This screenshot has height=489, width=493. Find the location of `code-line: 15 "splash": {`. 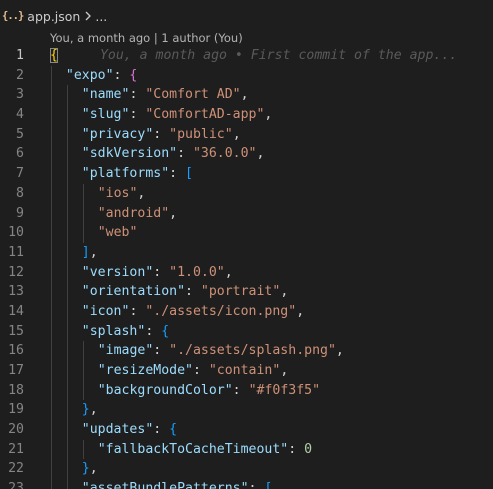

code-line: 15 "splash": { is located at coordinates (246, 331).